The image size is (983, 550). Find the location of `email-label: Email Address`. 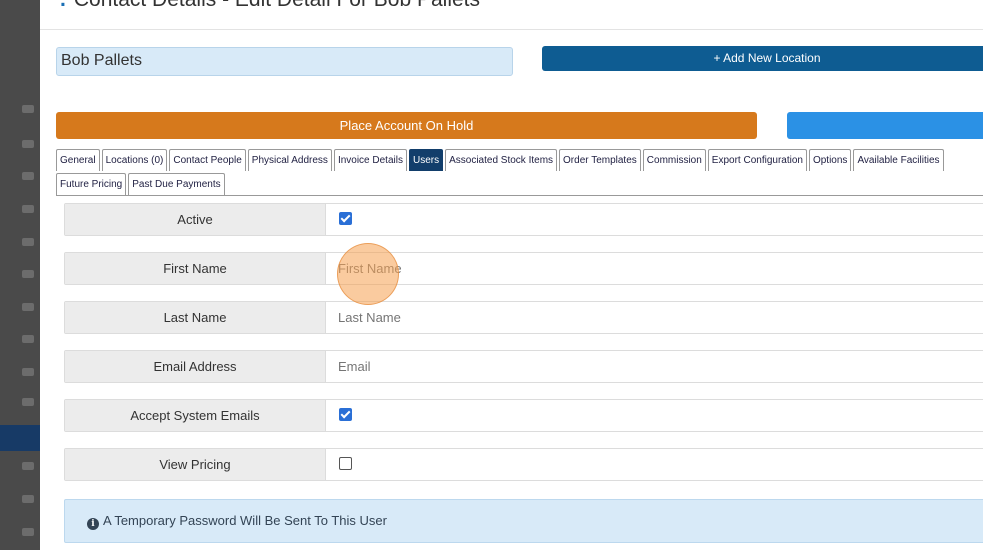

email-label: Email Address is located at coordinates (195, 366).